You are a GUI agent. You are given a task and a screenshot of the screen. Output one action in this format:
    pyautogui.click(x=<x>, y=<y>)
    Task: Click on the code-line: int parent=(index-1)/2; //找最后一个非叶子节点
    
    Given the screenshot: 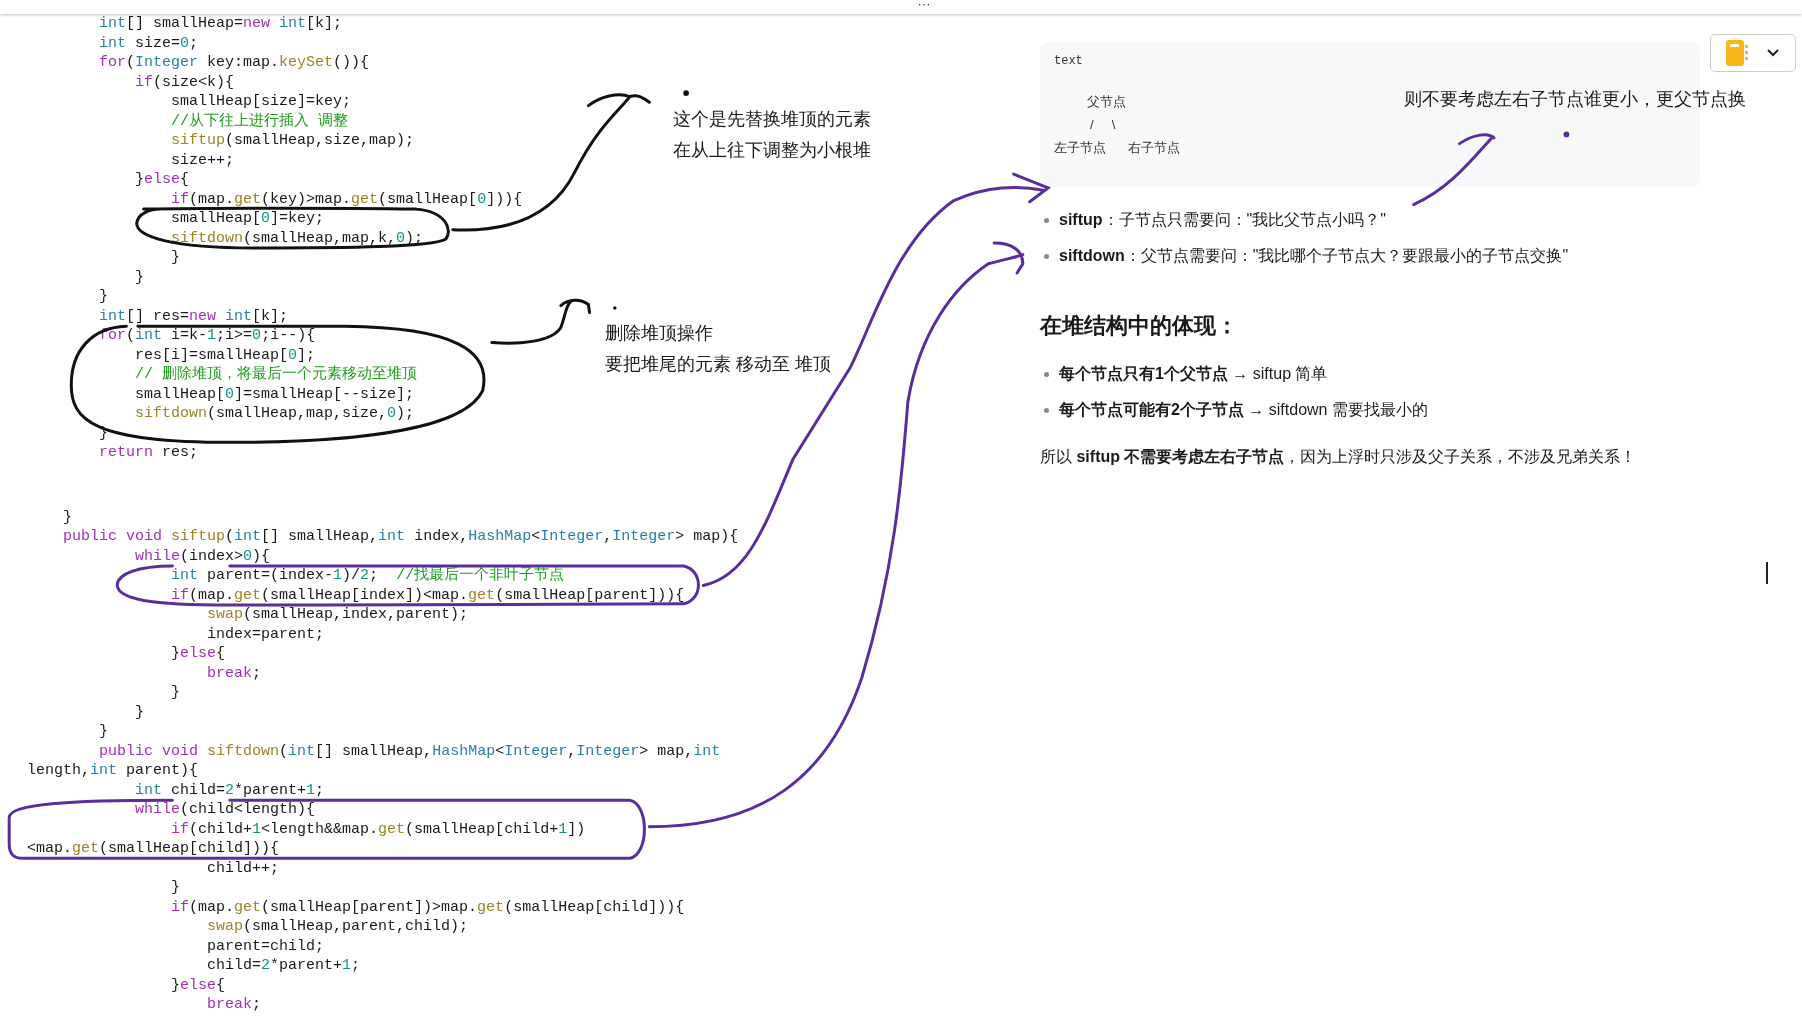 What is the action you would take?
    pyautogui.click(x=367, y=576)
    